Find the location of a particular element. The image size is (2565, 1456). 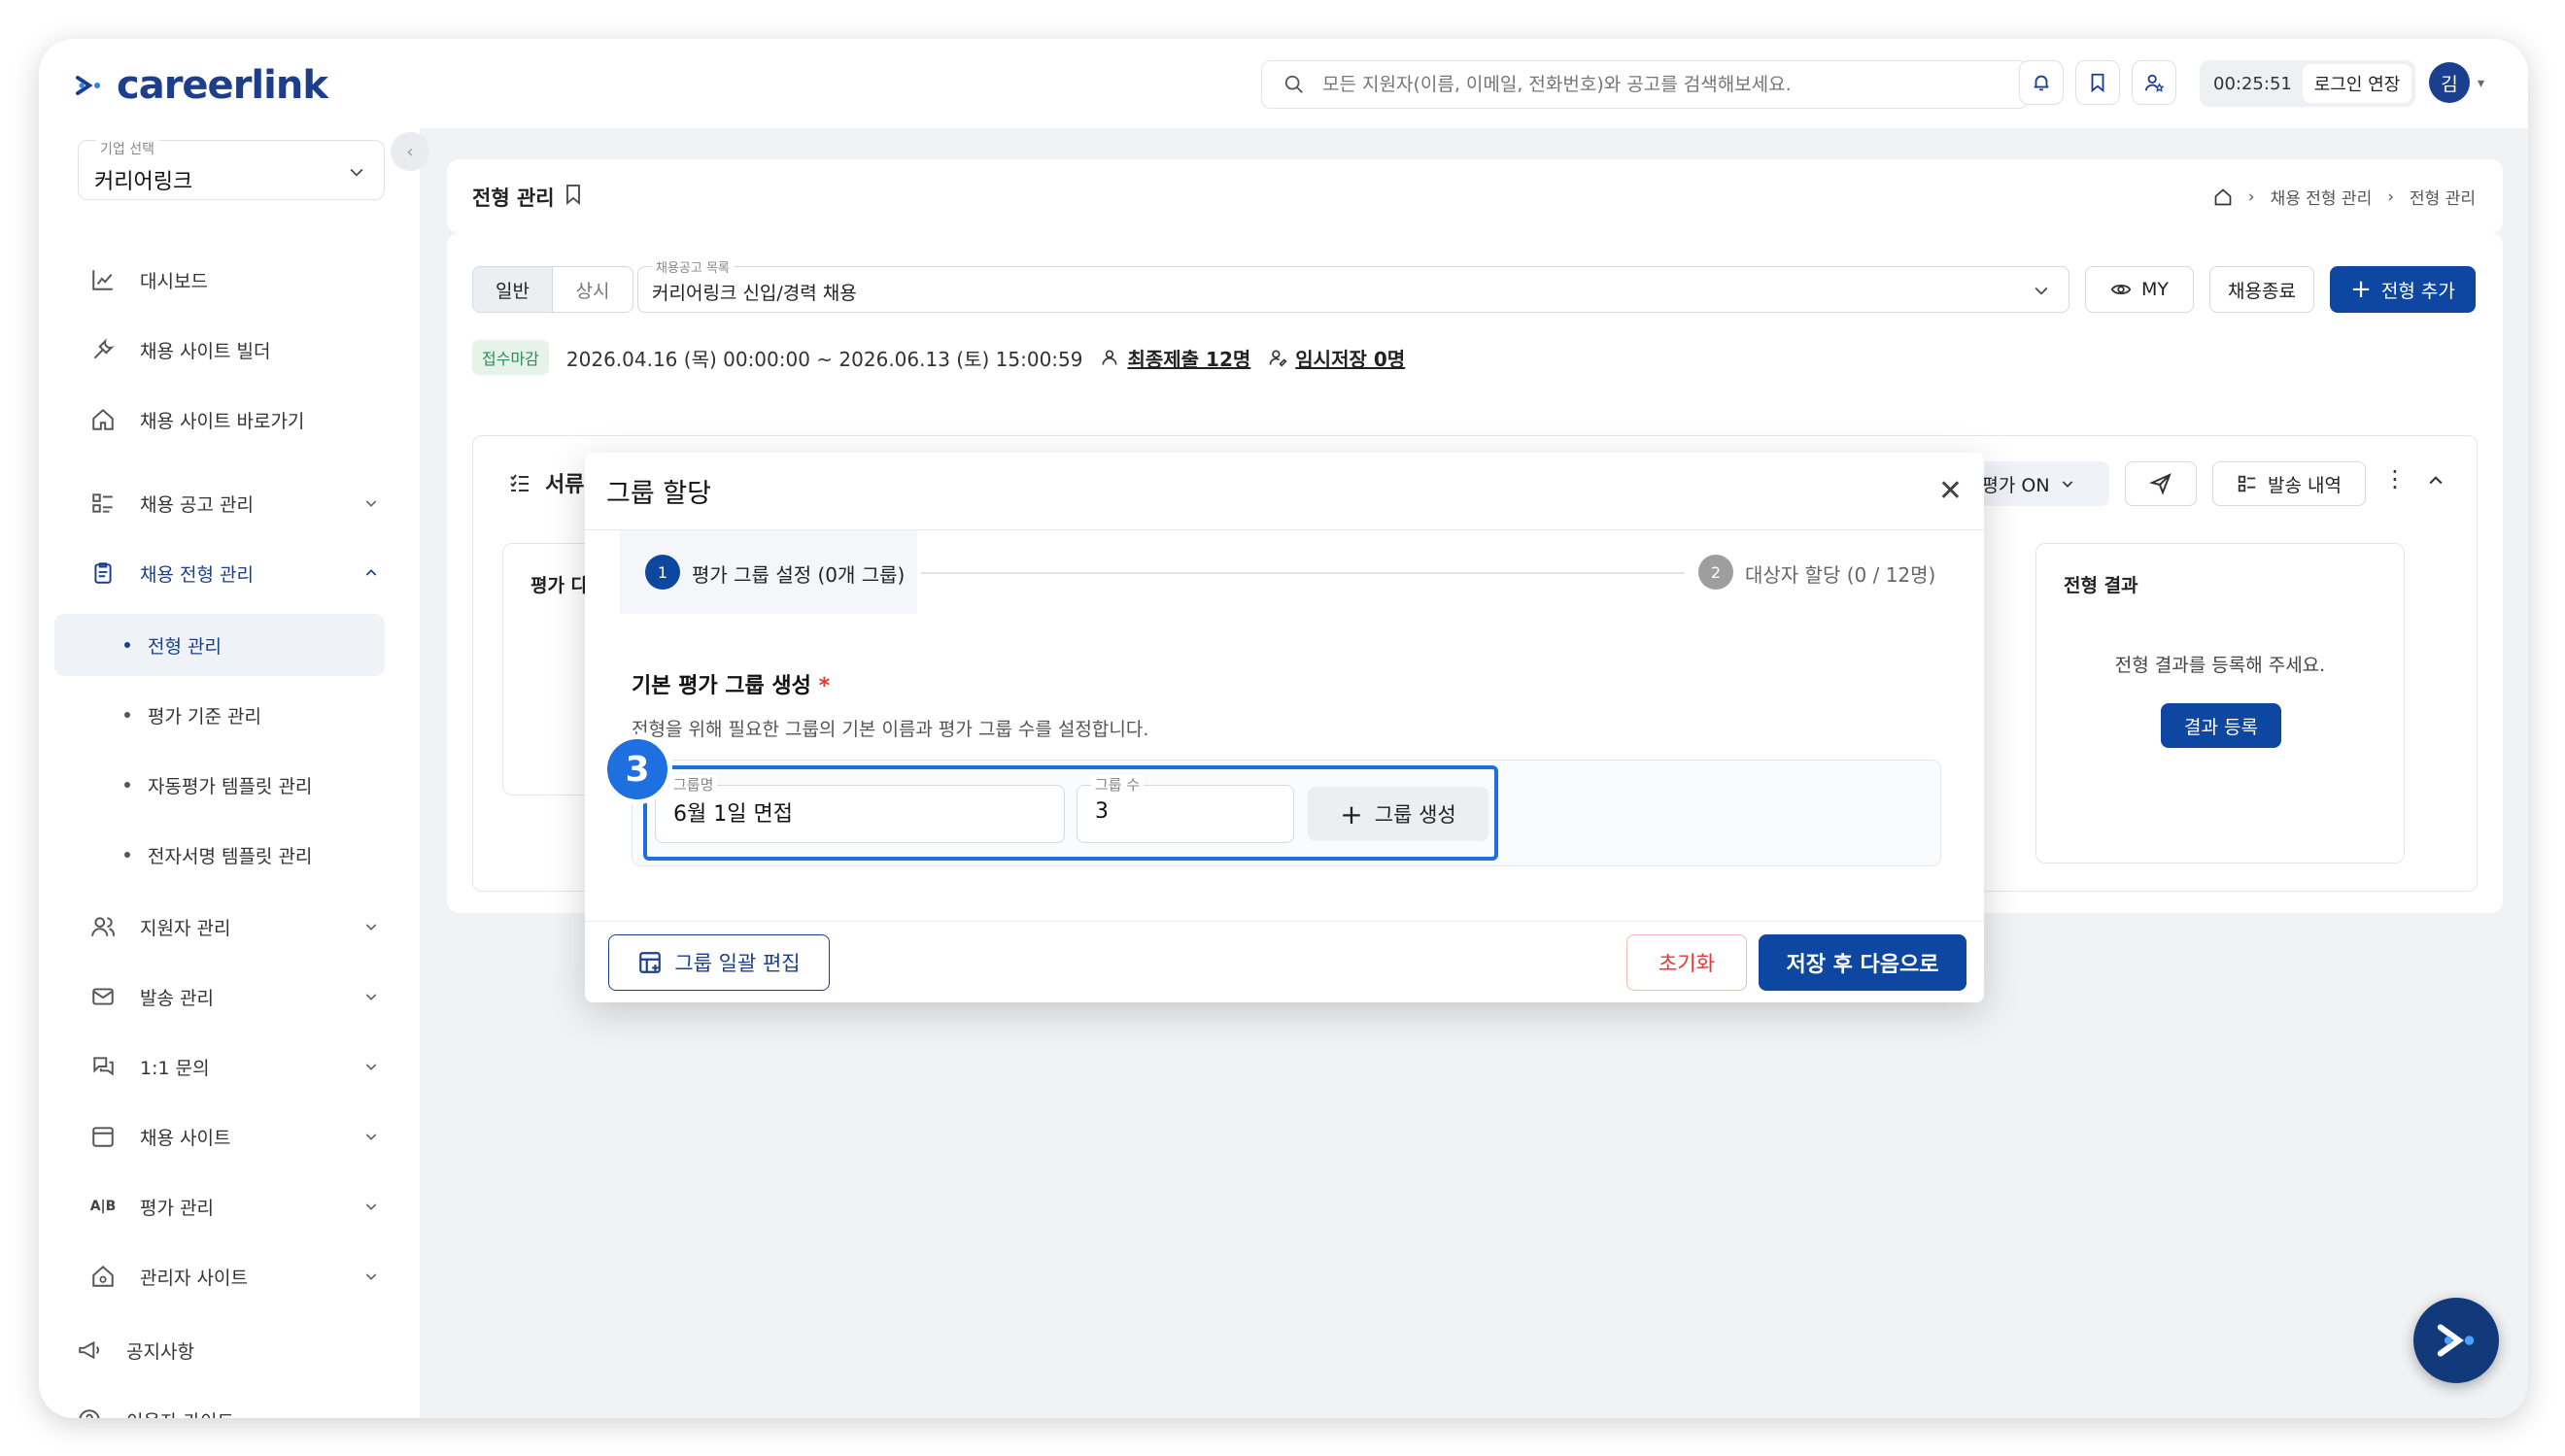

bulk-edit-button: 그룹 일괄 편집 is located at coordinates (719, 962).